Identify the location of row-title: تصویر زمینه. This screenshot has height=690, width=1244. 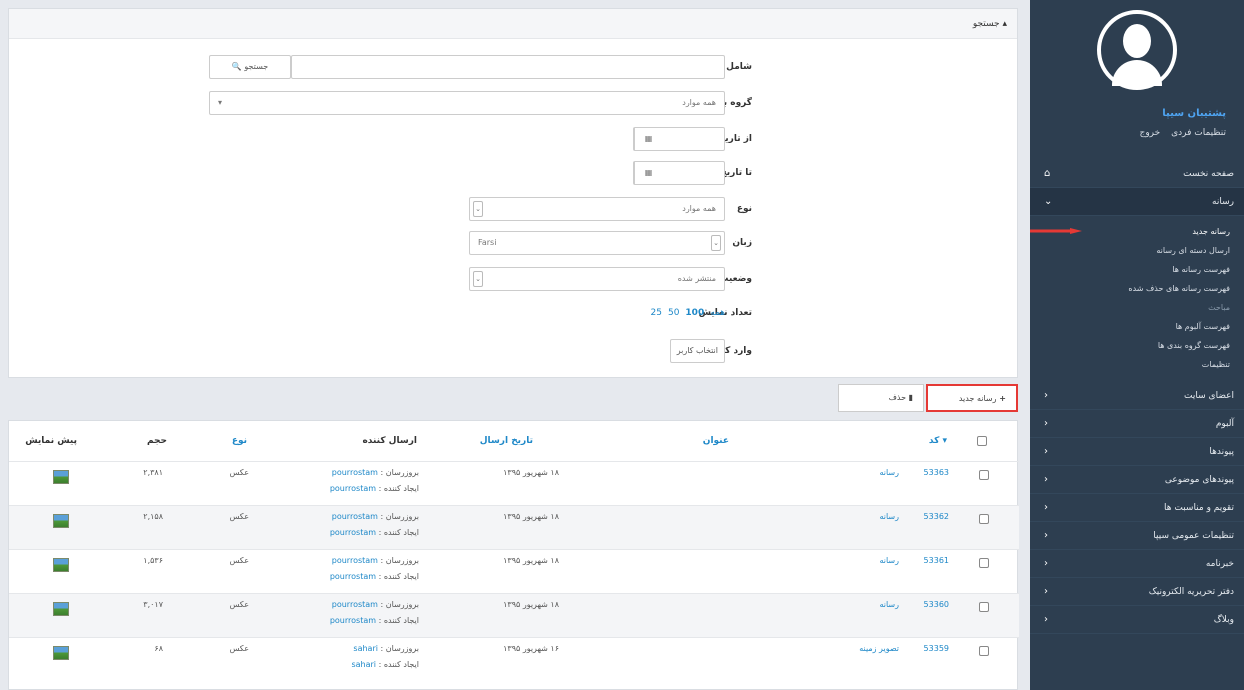
(879, 648).